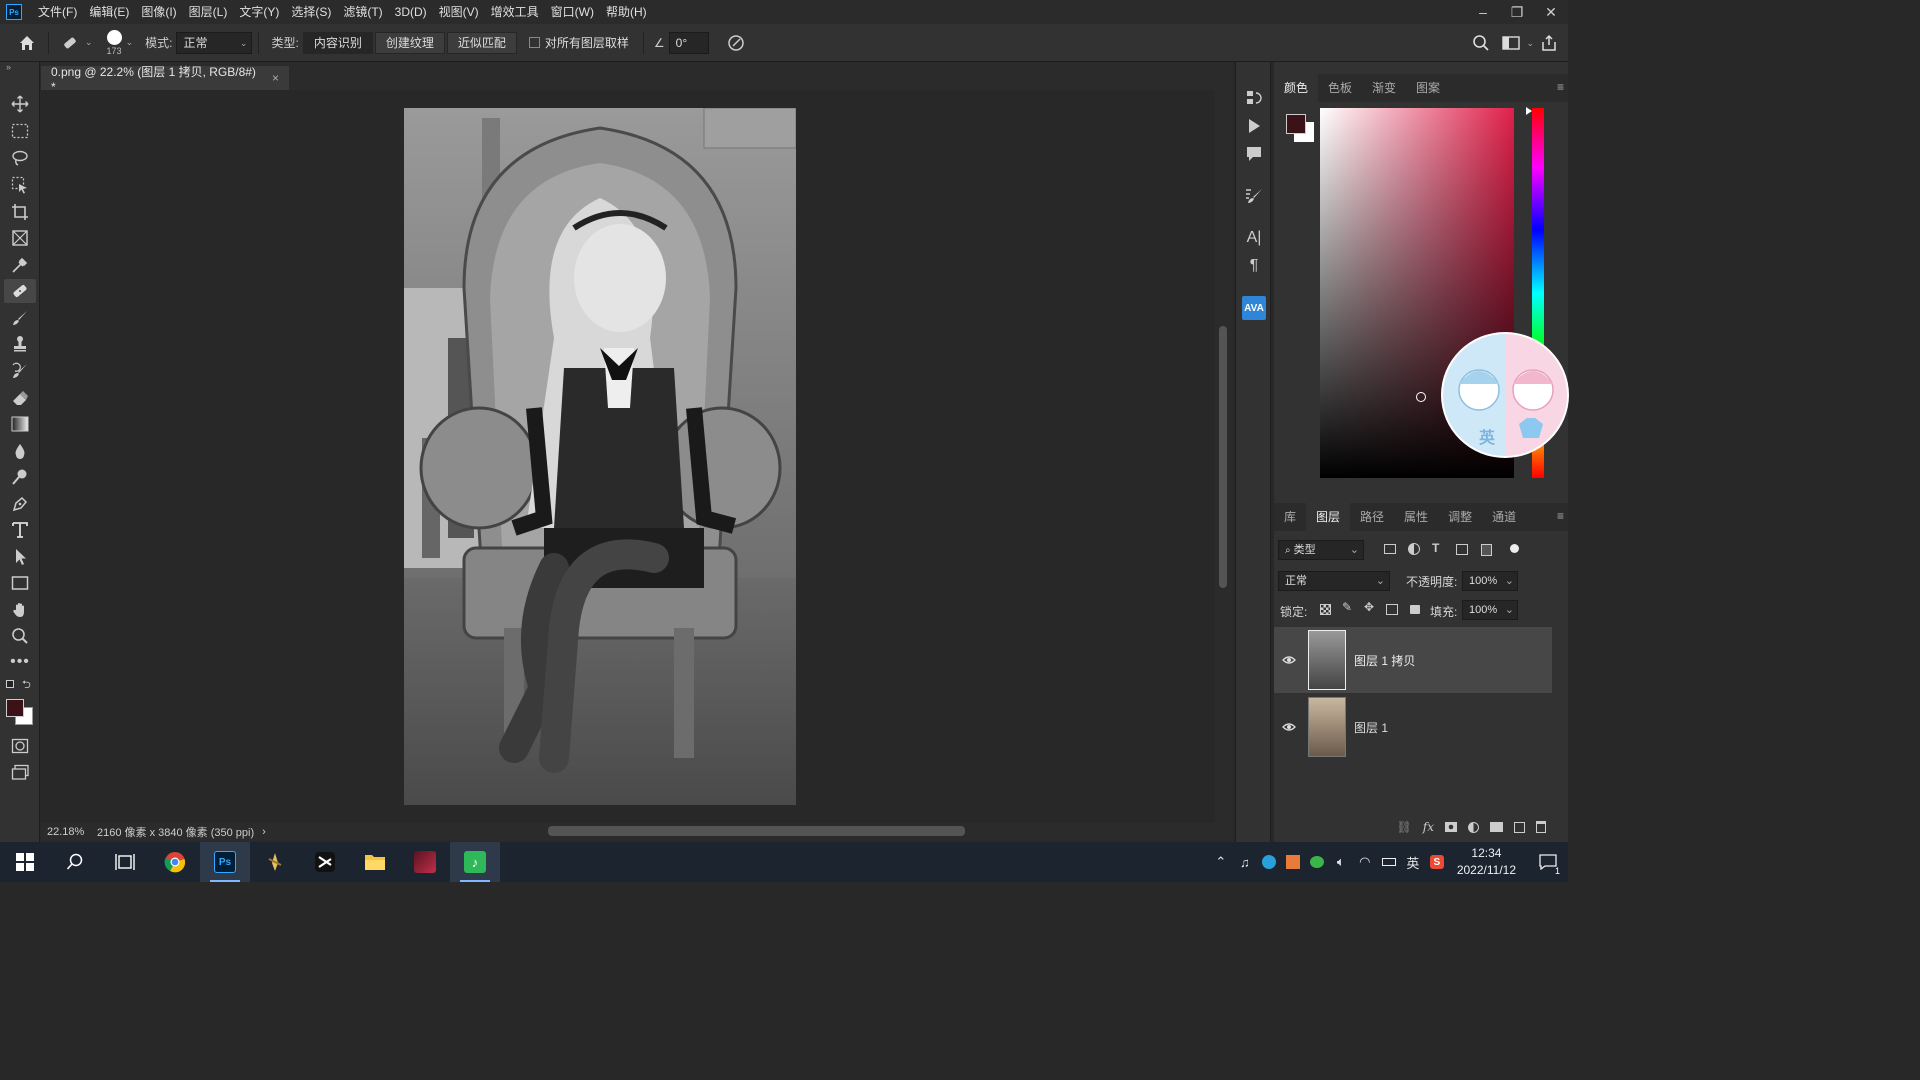 The width and height of the screenshot is (1920, 1080). I want to click on tab-channels: 通道, so click(1504, 517).